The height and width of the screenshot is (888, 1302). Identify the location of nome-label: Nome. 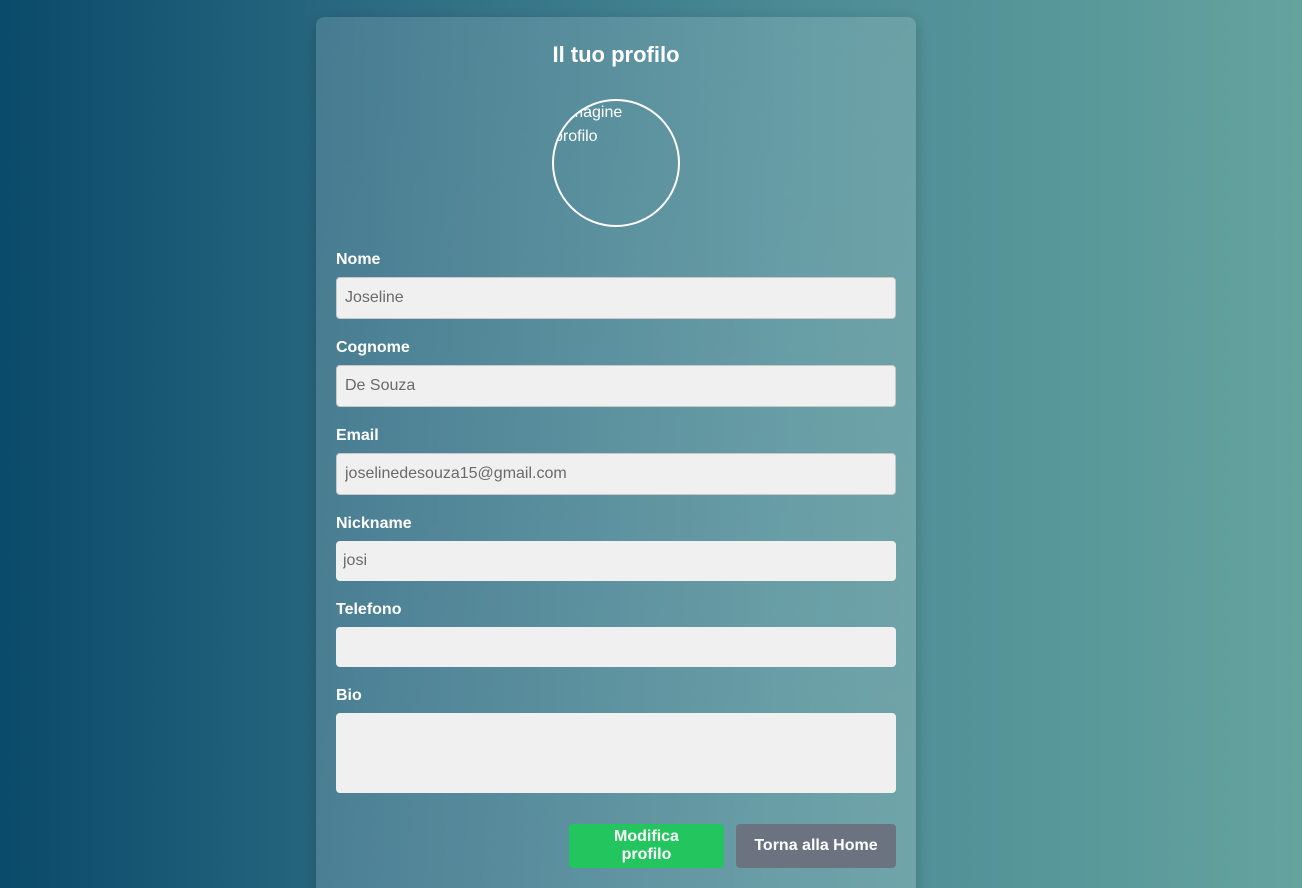
(358, 259).